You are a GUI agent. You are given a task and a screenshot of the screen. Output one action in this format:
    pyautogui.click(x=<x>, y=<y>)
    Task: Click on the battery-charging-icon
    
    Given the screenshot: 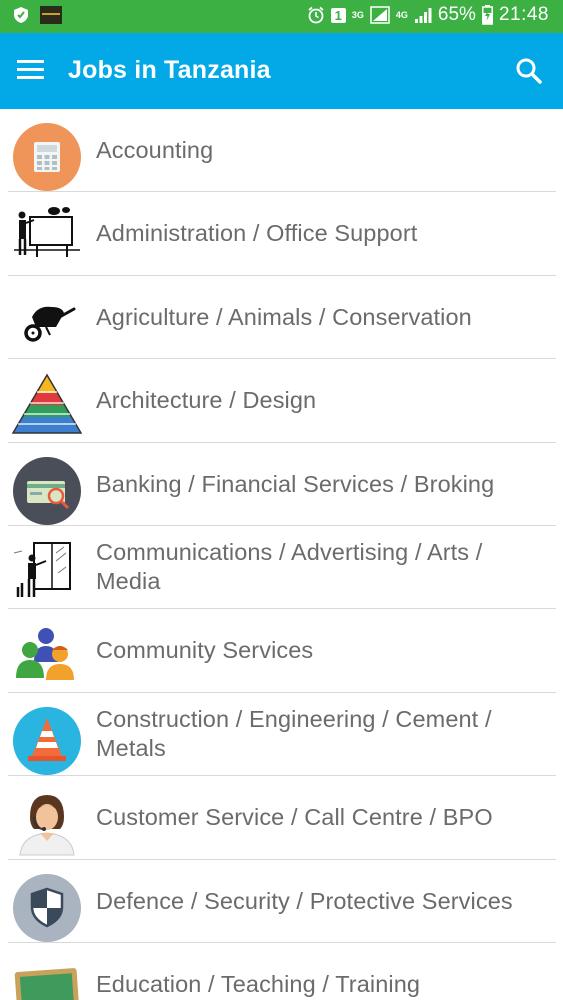 What is the action you would take?
    pyautogui.click(x=487, y=15)
    